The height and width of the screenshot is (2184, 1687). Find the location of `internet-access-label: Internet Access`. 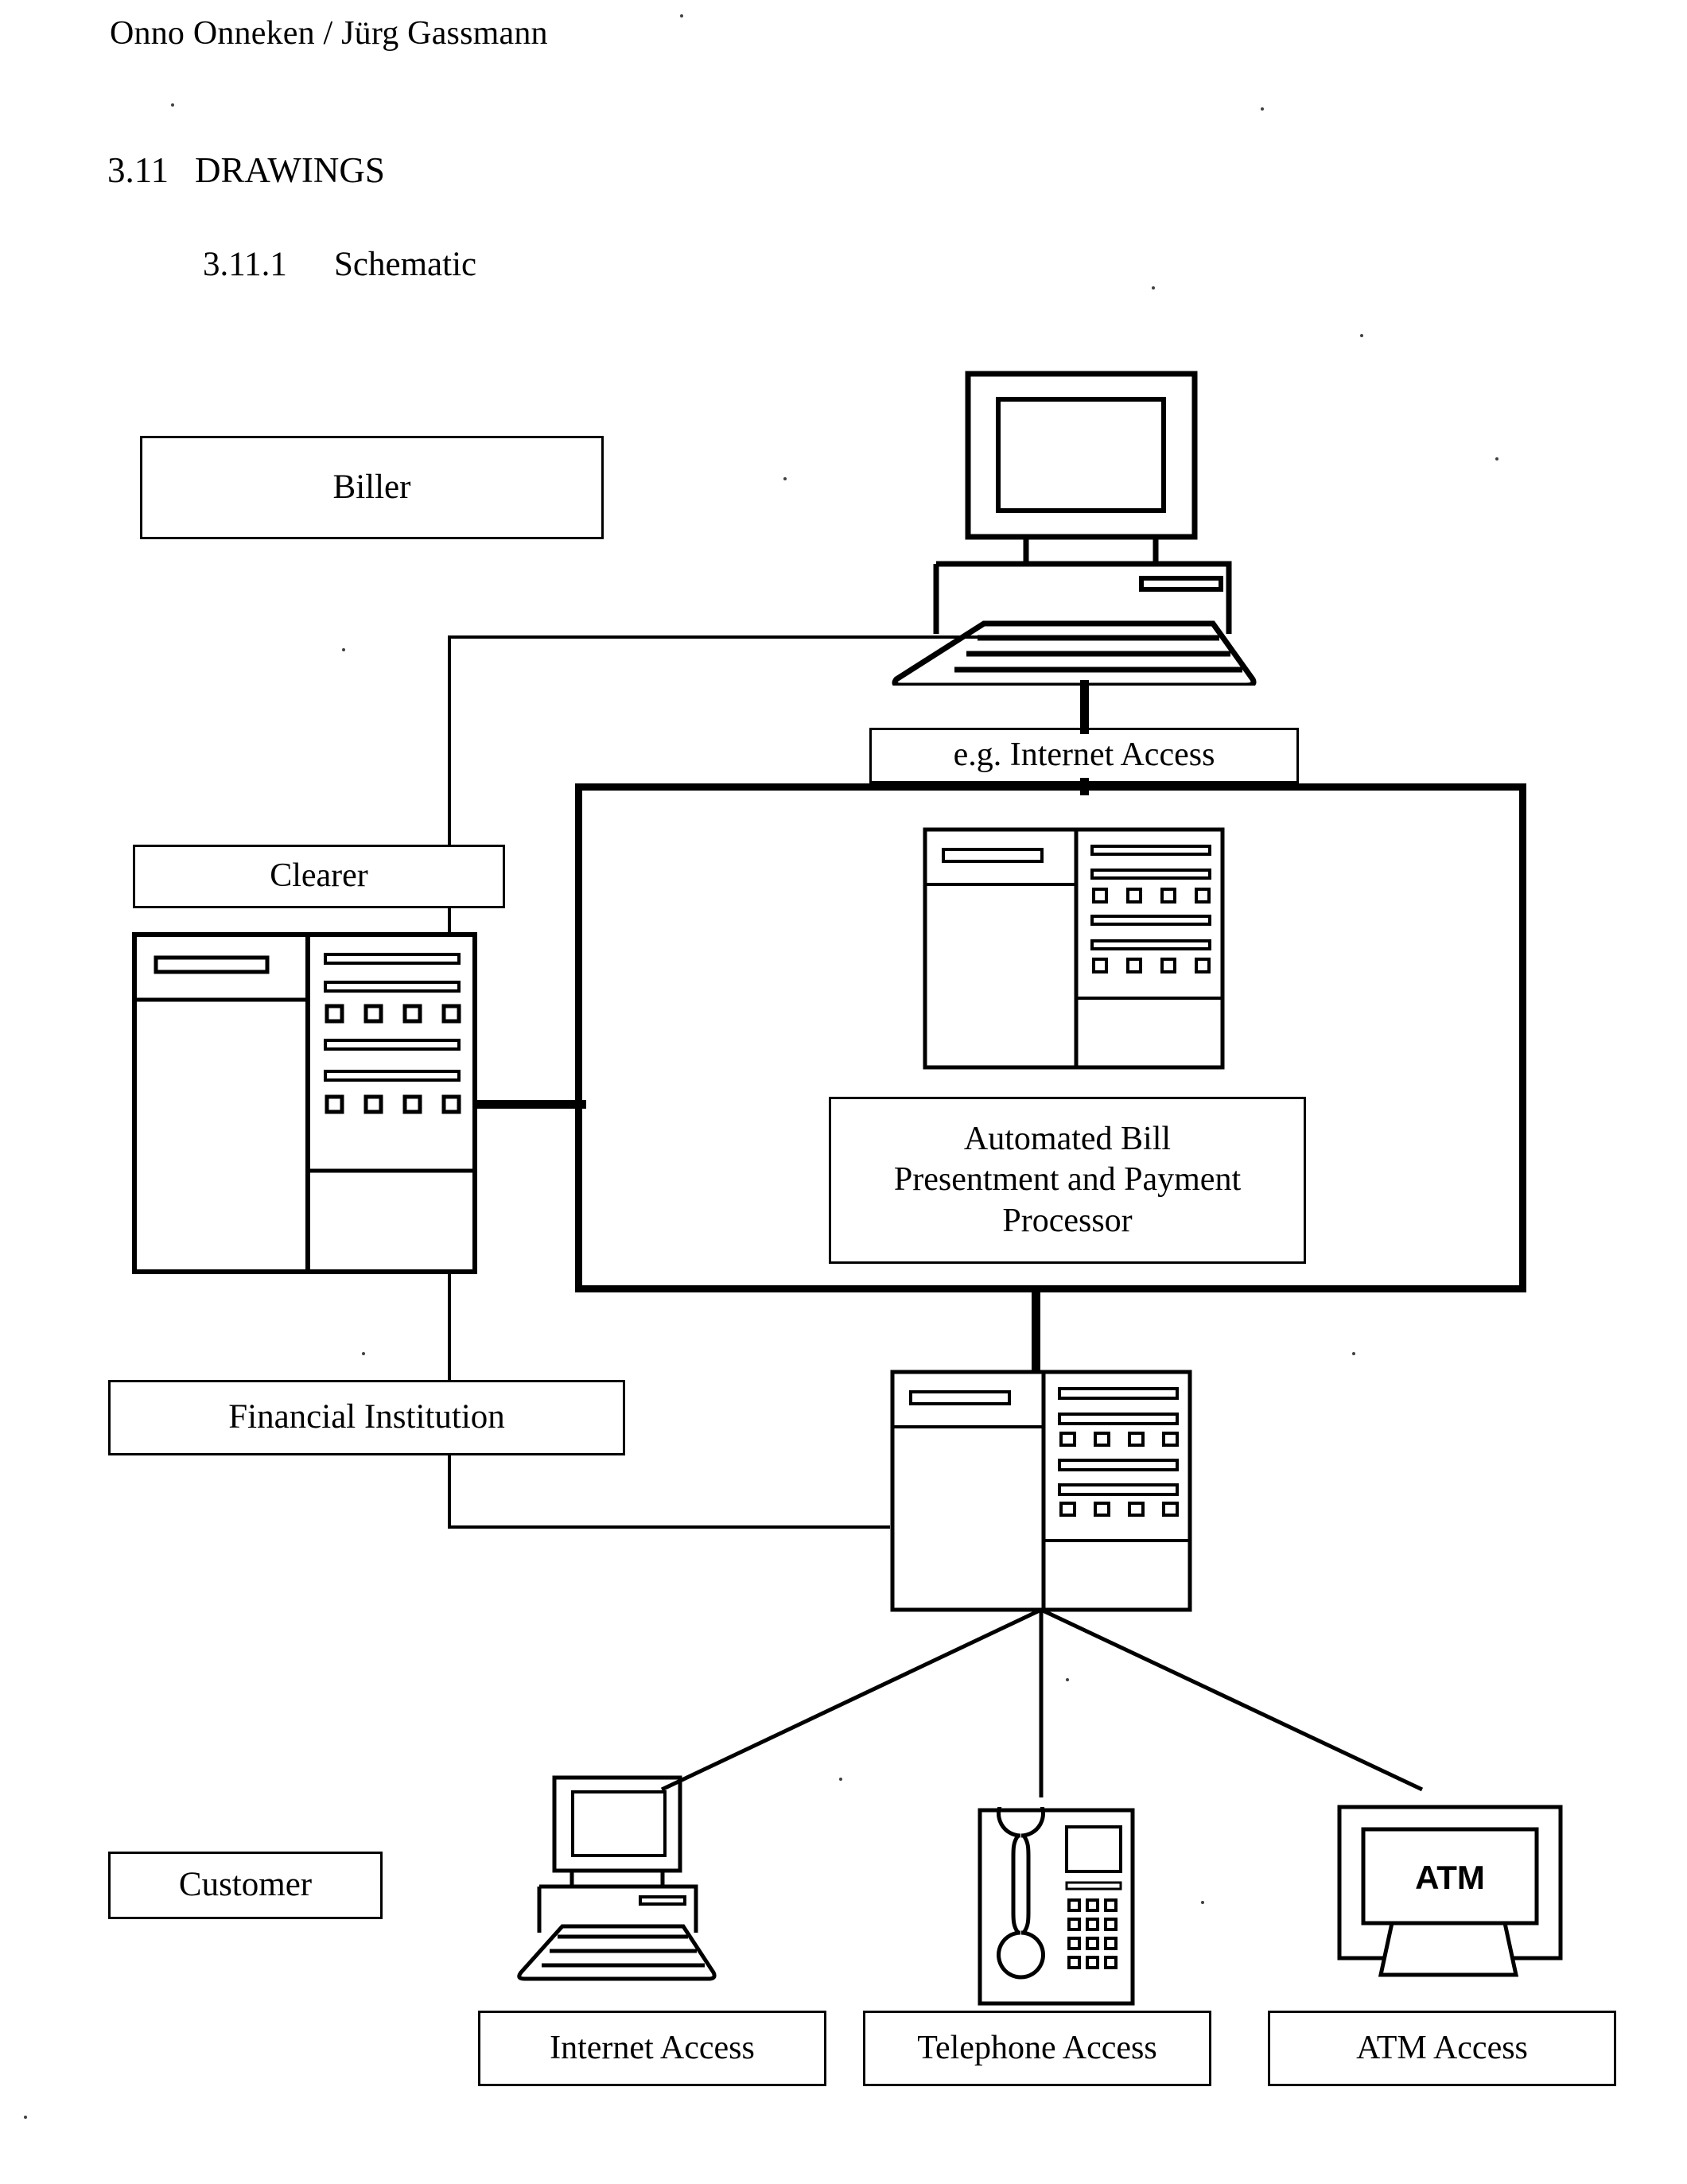

internet-access-label: Internet Access is located at coordinates (652, 2047).